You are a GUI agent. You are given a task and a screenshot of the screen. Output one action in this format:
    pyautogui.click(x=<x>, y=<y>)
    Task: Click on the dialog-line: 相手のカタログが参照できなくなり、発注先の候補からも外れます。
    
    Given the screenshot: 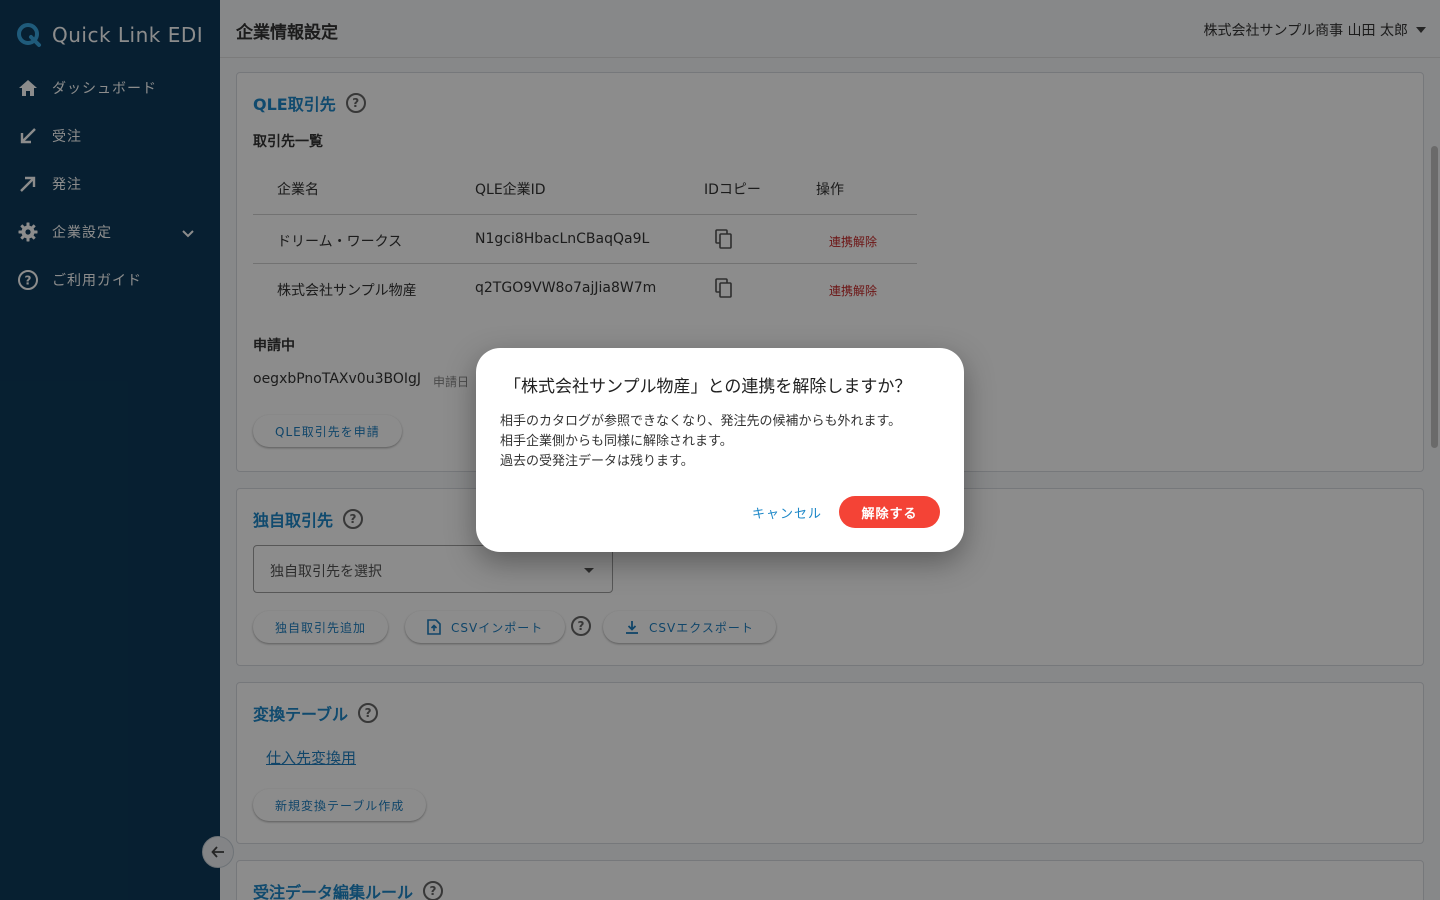 What is the action you would take?
    pyautogui.click(x=701, y=421)
    